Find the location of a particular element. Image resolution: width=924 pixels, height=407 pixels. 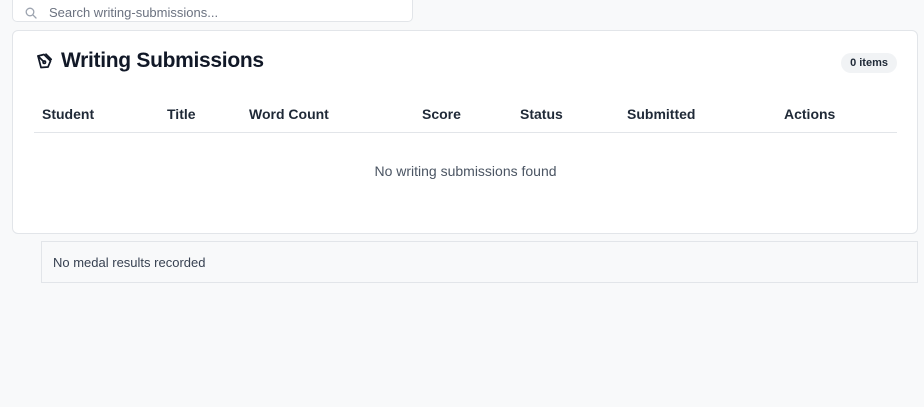

pen-tool-icon is located at coordinates (44, 61).